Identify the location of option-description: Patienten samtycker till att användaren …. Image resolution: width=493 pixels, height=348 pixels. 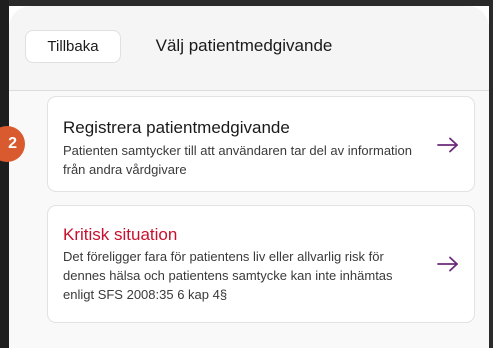
(238, 160).